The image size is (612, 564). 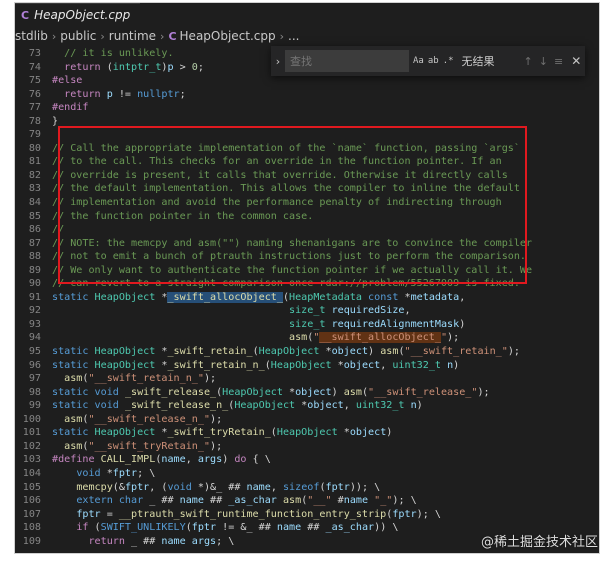 What do you see at coordinates (374, 338) in the screenshot?
I see `code-text: asm("__swift_allocObject_");` at bounding box center [374, 338].